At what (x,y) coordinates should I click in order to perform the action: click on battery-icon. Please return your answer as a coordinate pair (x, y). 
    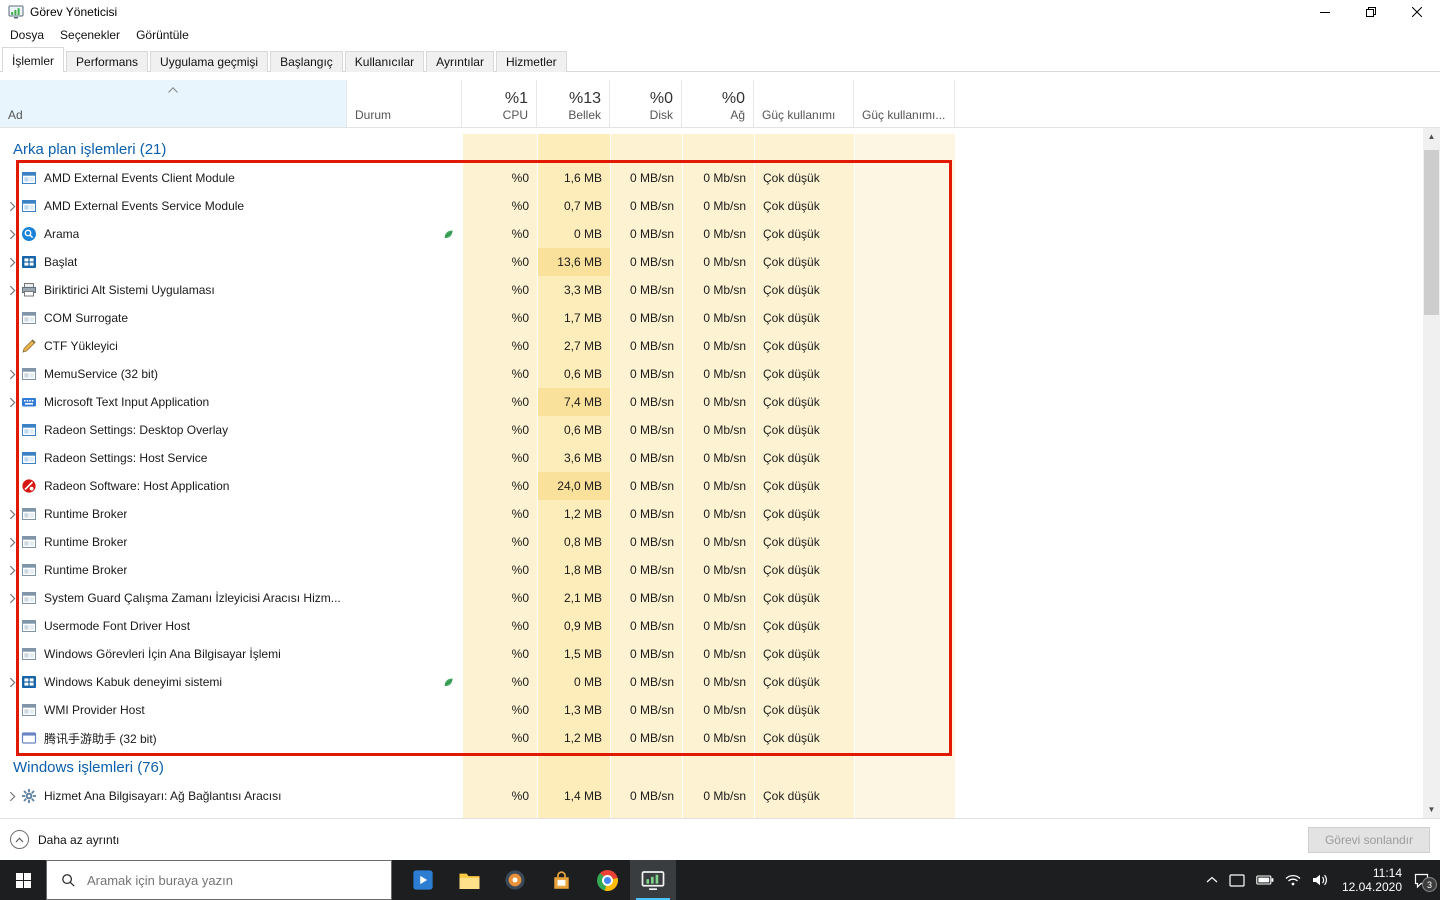
    Looking at the image, I should click on (1265, 880).